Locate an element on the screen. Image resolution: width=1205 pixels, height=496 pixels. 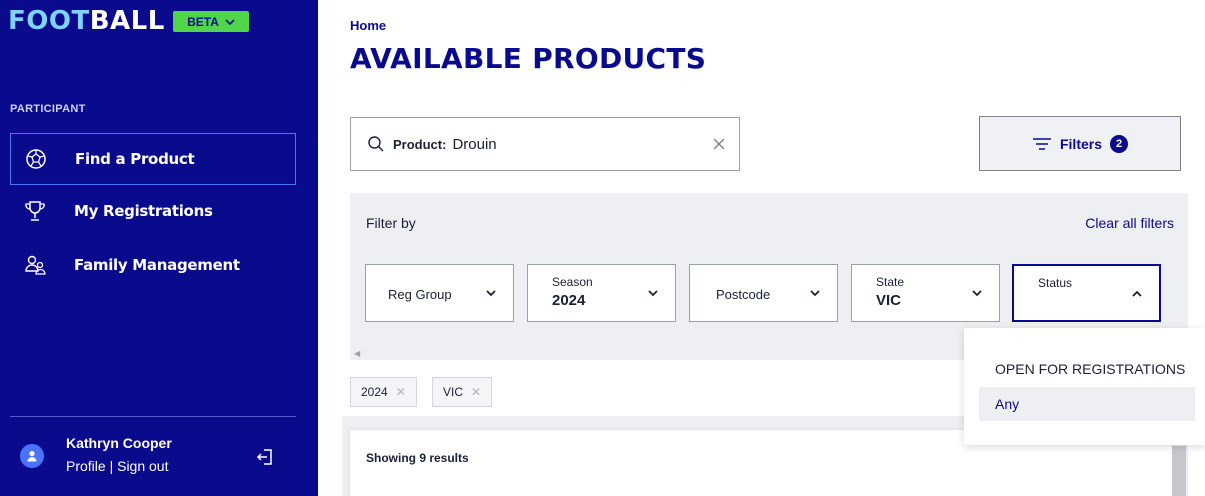
sidebar-item-label: Family Management is located at coordinates (157, 265).